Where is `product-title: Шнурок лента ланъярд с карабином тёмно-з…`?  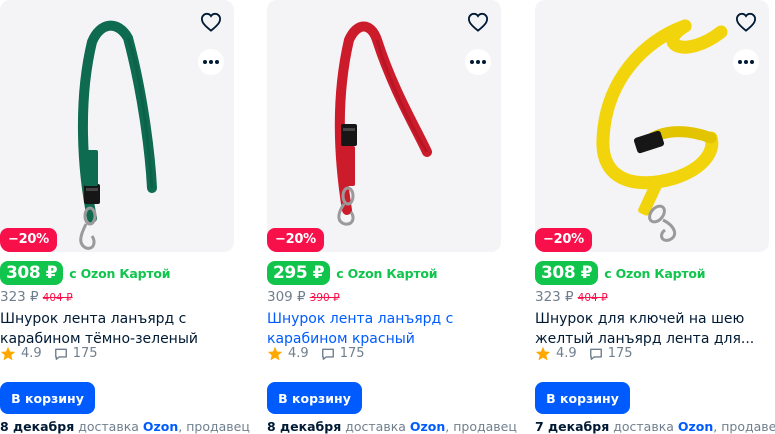 product-title: Шнурок лента ланъярд с карабином тёмно-з… is located at coordinates (118, 329).